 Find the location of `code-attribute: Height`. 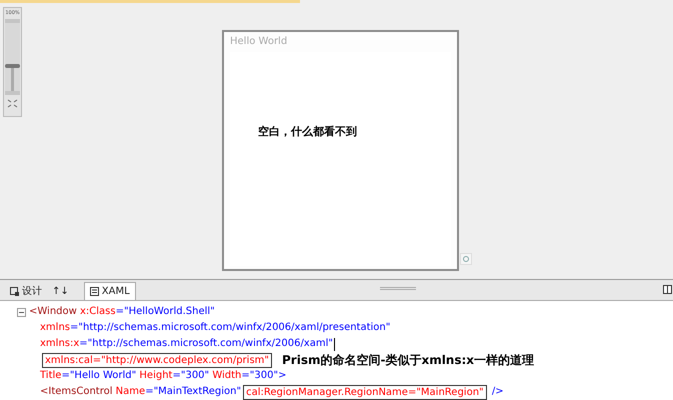

code-attribute: Height is located at coordinates (155, 376).